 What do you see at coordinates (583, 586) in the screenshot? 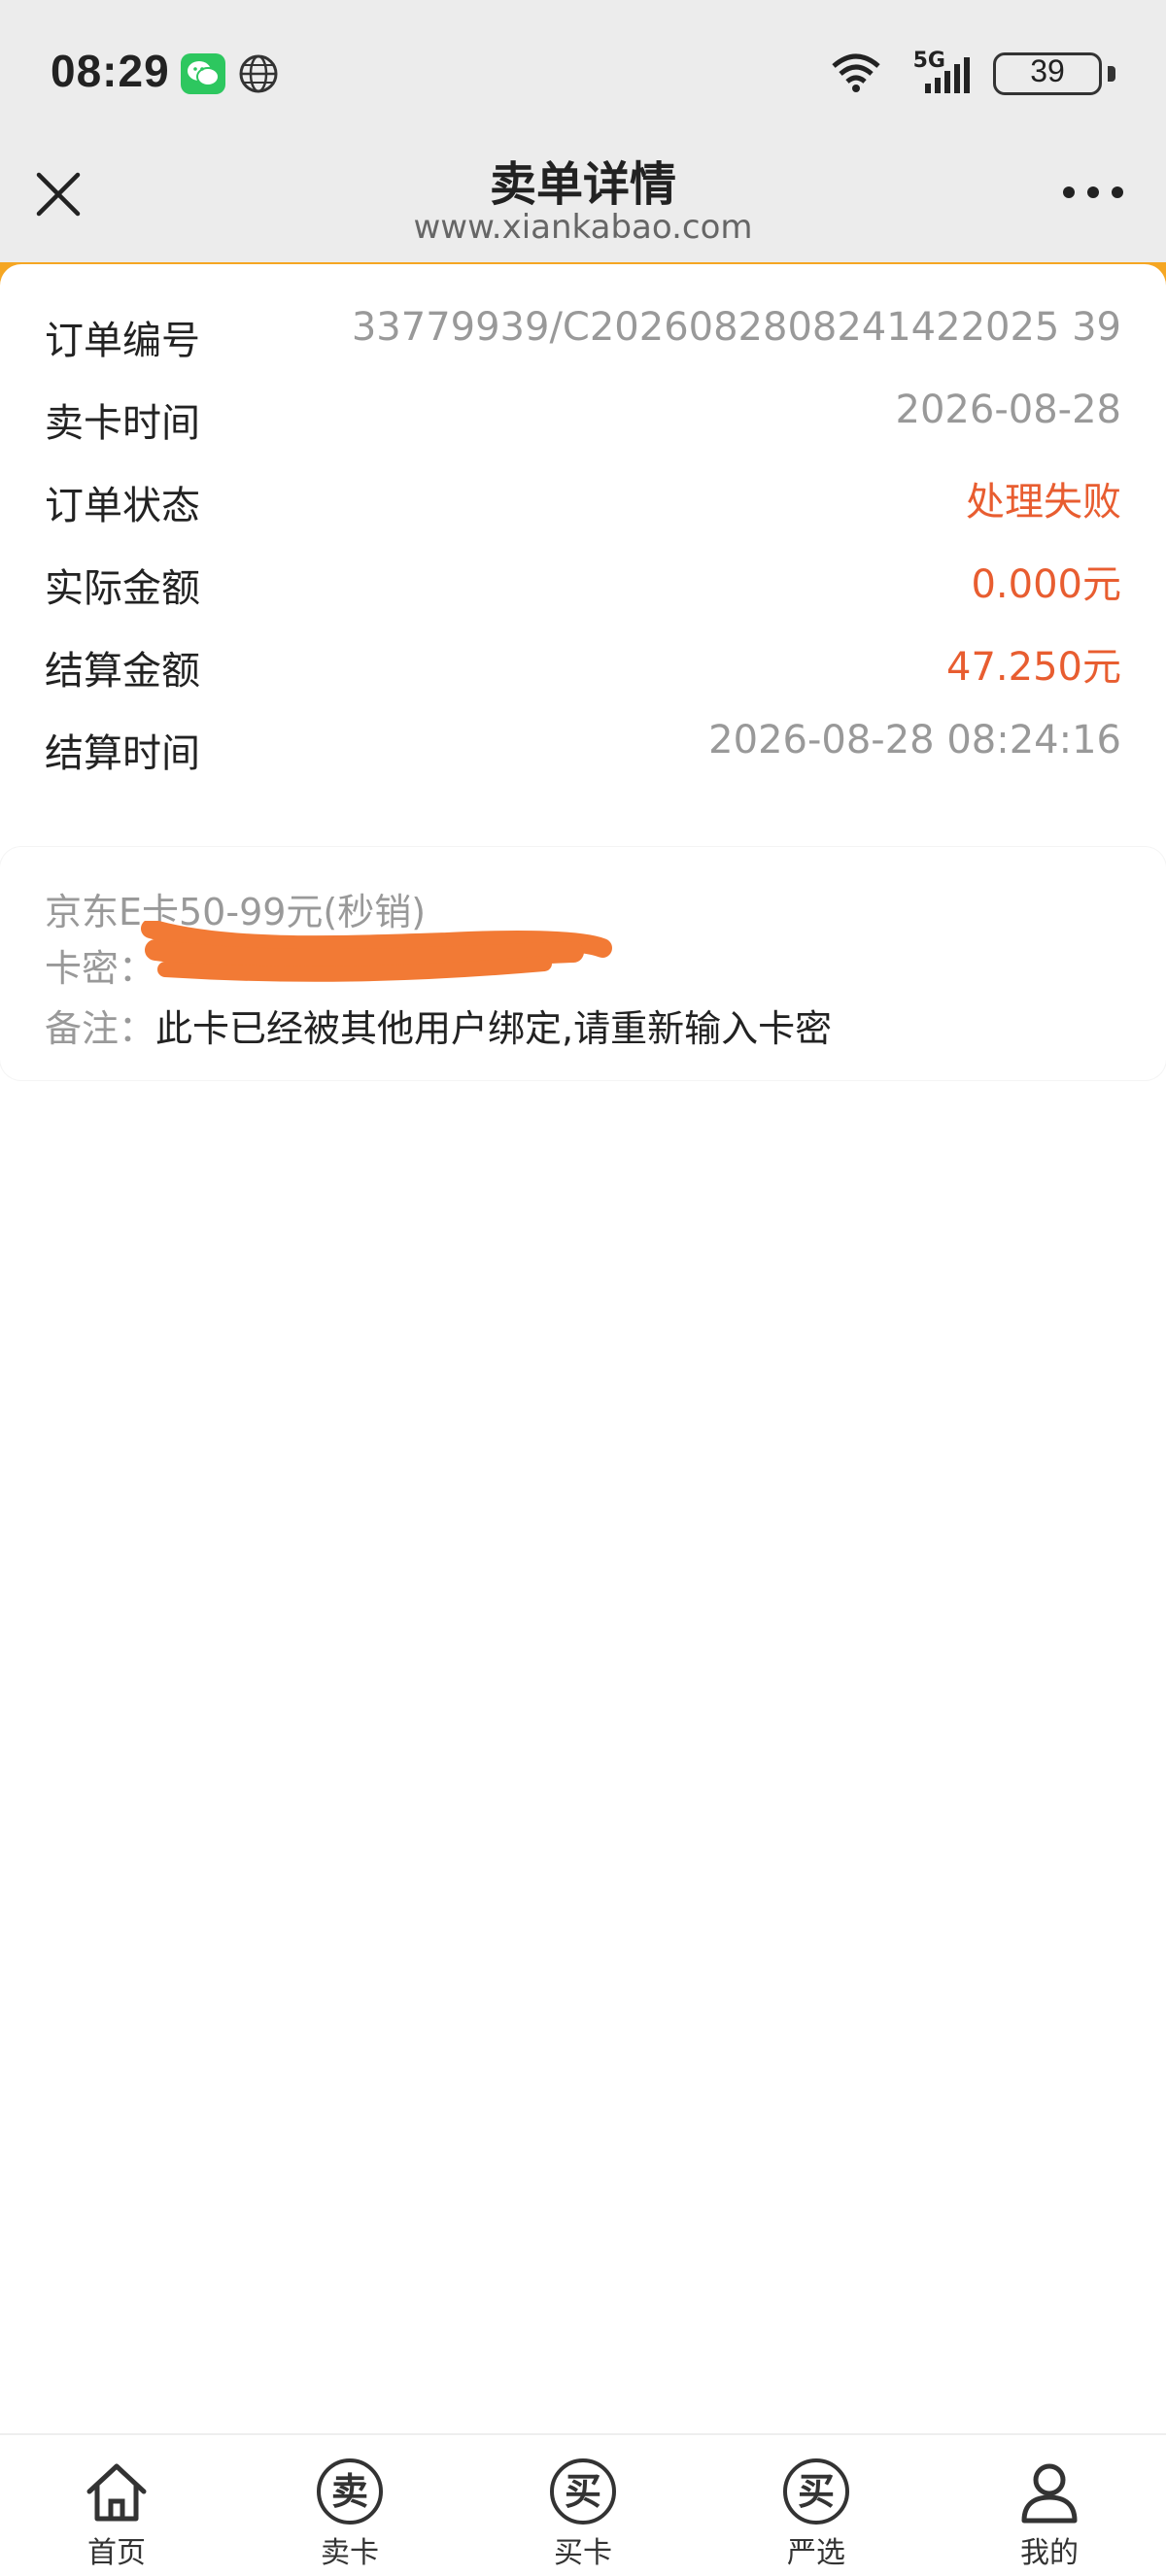
I see `order-row-actual-amount: 实际金额 0.000元` at bounding box center [583, 586].